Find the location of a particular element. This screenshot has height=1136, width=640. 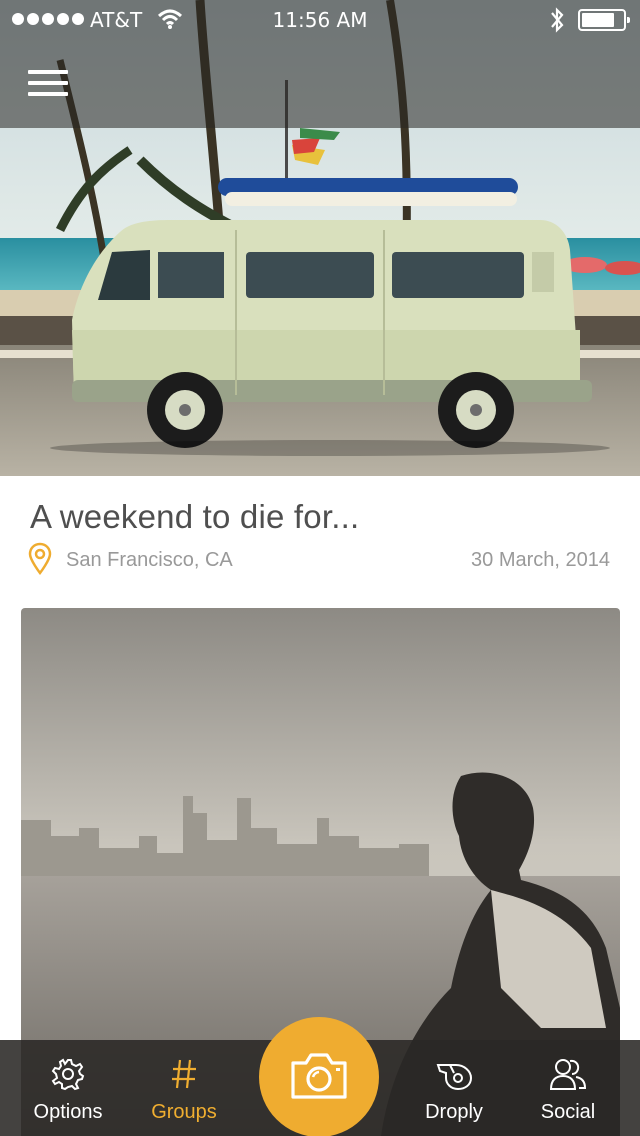

camera-icon is located at coordinates (319, 1076).